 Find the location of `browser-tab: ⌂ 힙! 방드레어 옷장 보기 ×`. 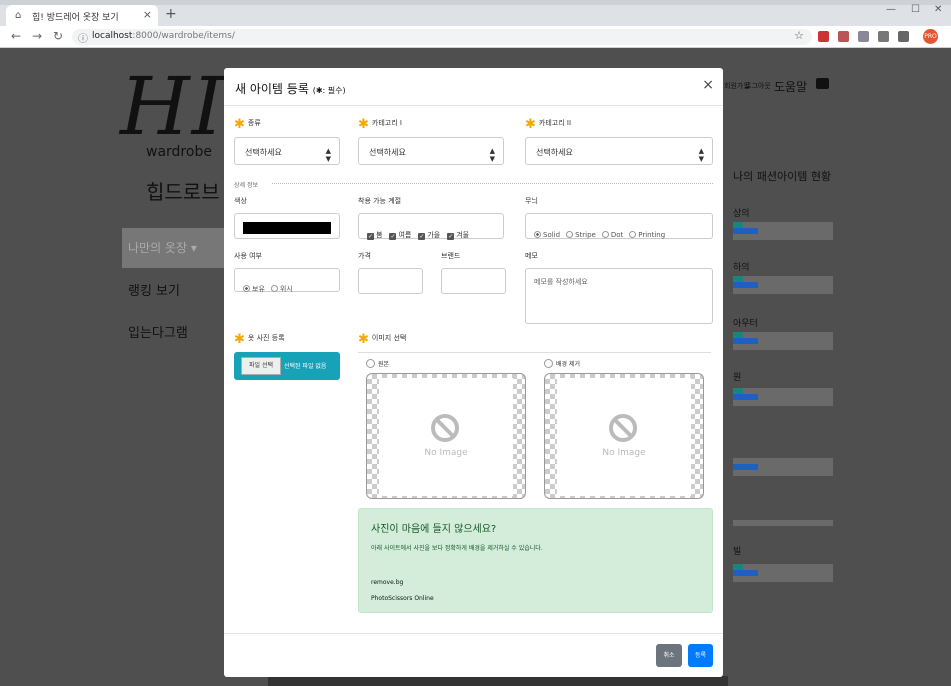

browser-tab: ⌂ 힙! 방드레어 옷장 보기 × is located at coordinates (82, 15).